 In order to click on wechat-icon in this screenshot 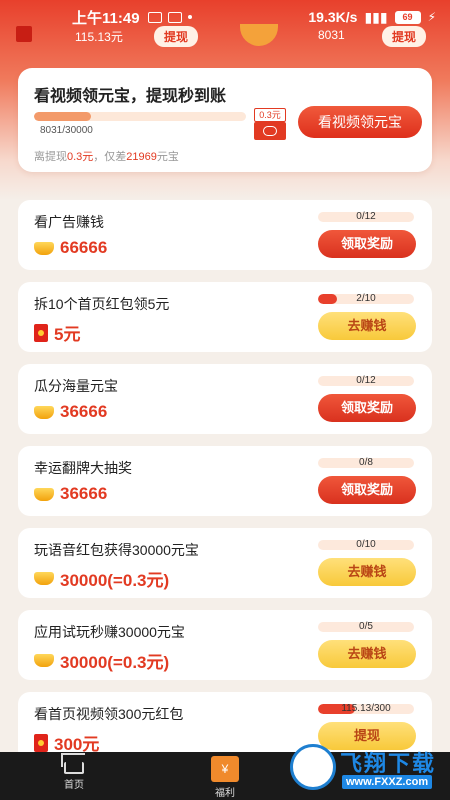, I will do `click(270, 131)`.